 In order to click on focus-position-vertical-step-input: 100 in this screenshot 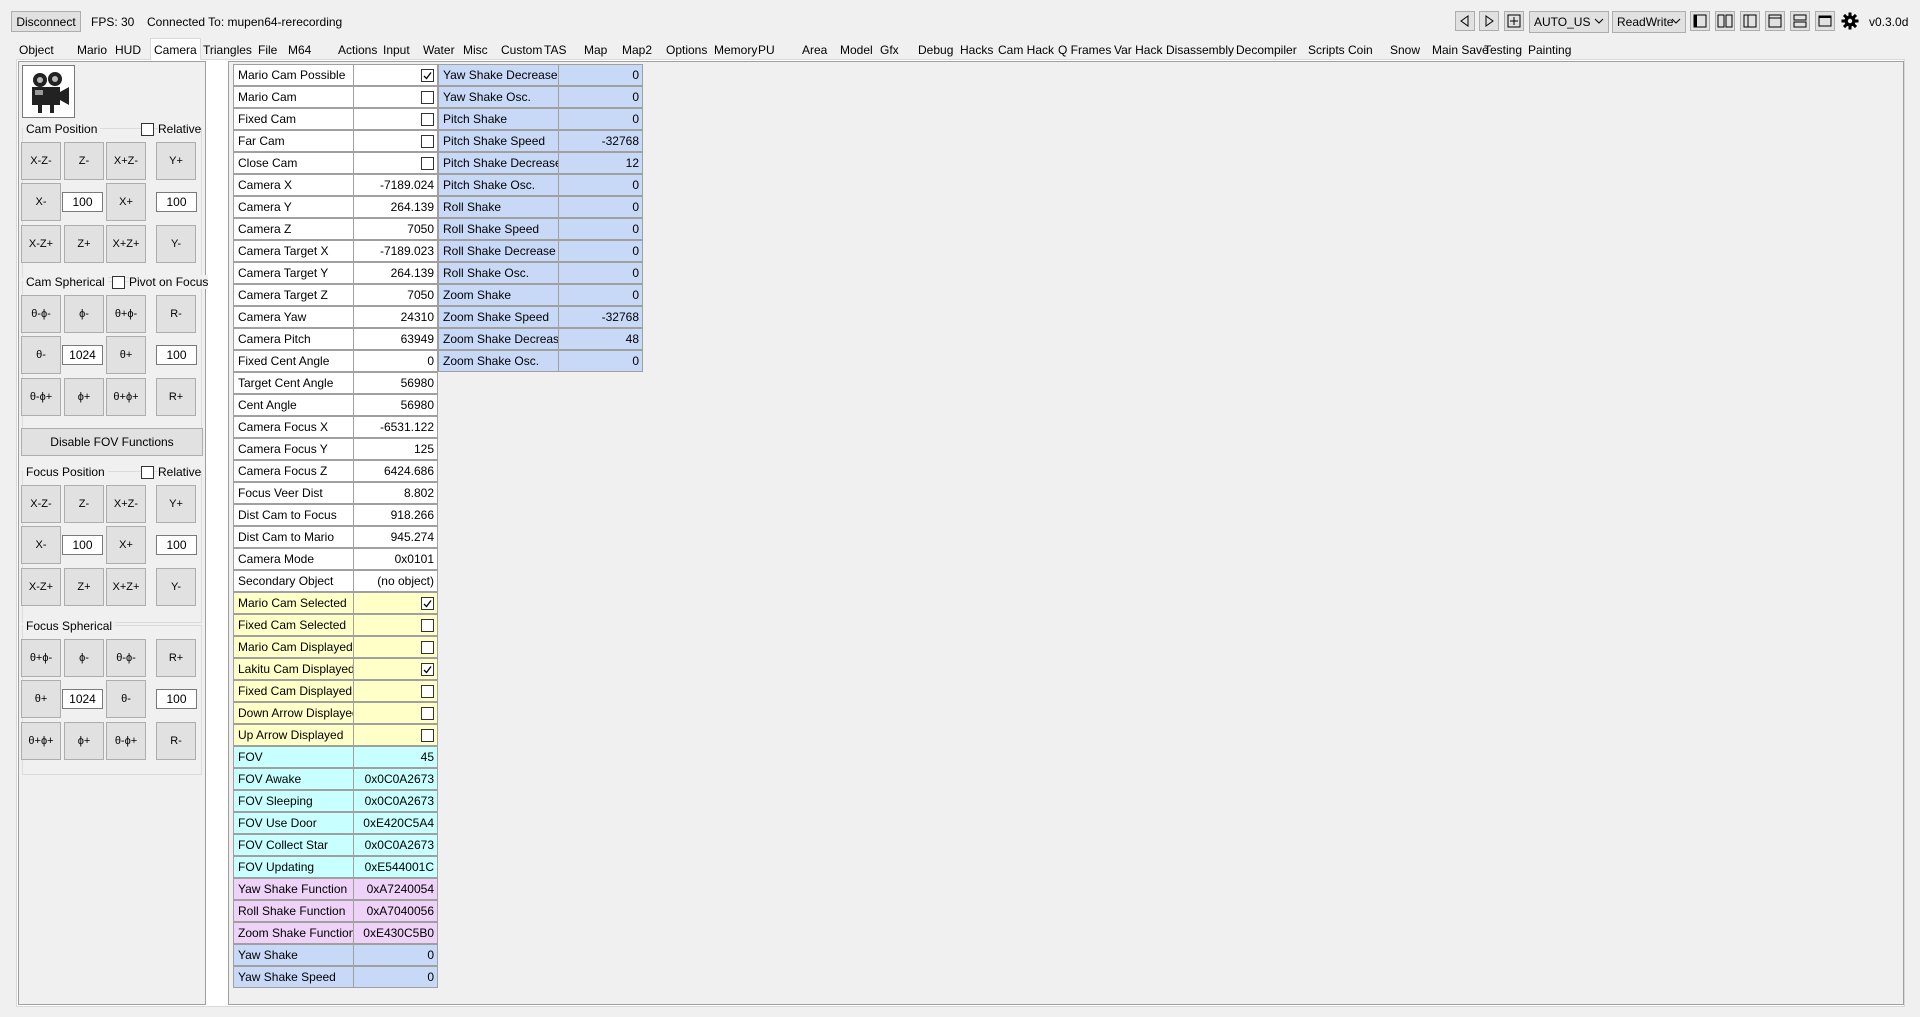, I will do `click(176, 545)`.